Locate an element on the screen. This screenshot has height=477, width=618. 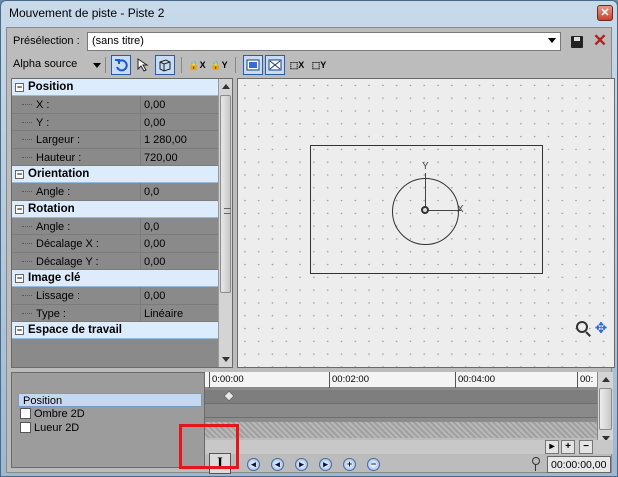
3d-box-tool-button is located at coordinates (165, 65).